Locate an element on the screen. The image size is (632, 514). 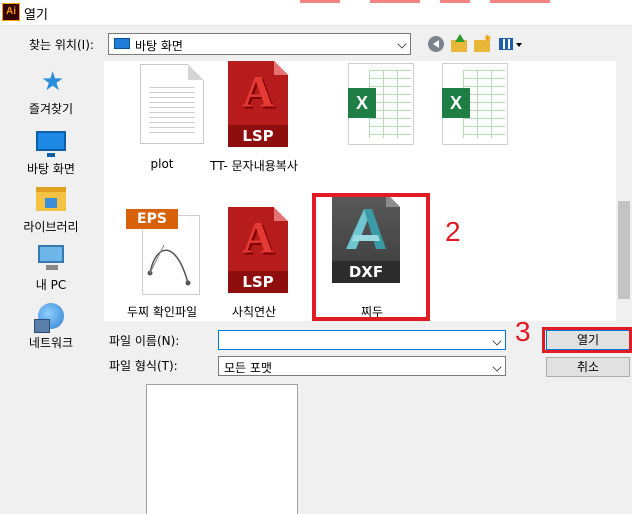
file-item-eps: EPS 두찌 확인파일 is located at coordinates (162, 264).